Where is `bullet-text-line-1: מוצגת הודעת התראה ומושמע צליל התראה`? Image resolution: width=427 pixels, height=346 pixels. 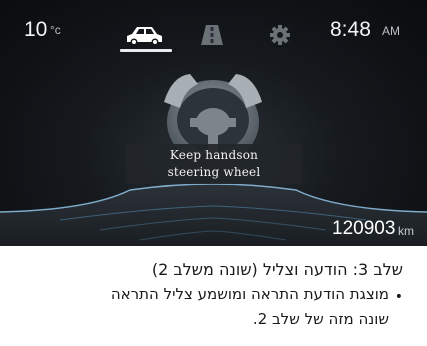 bullet-text-line-1: מוצגת הודעת התראה ומושמע צליל התראה is located at coordinates (249, 294).